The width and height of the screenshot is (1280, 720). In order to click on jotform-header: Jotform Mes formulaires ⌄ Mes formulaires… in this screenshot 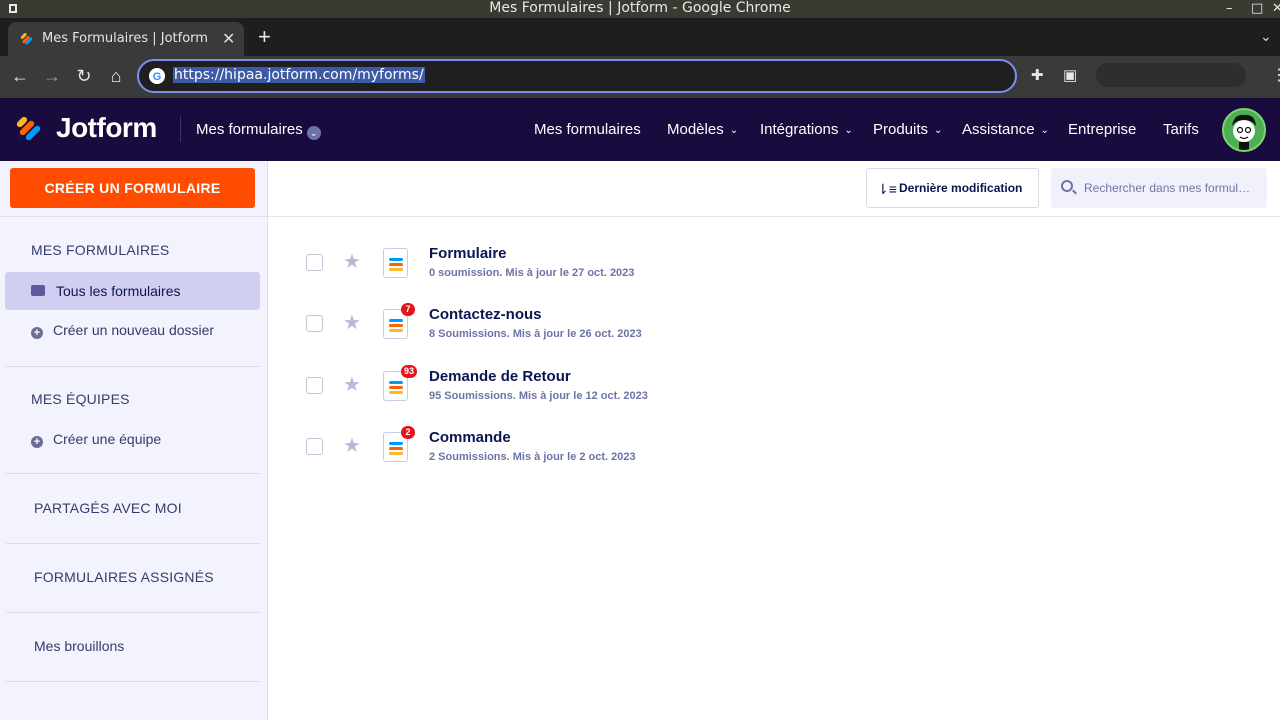, I will do `click(640, 129)`.